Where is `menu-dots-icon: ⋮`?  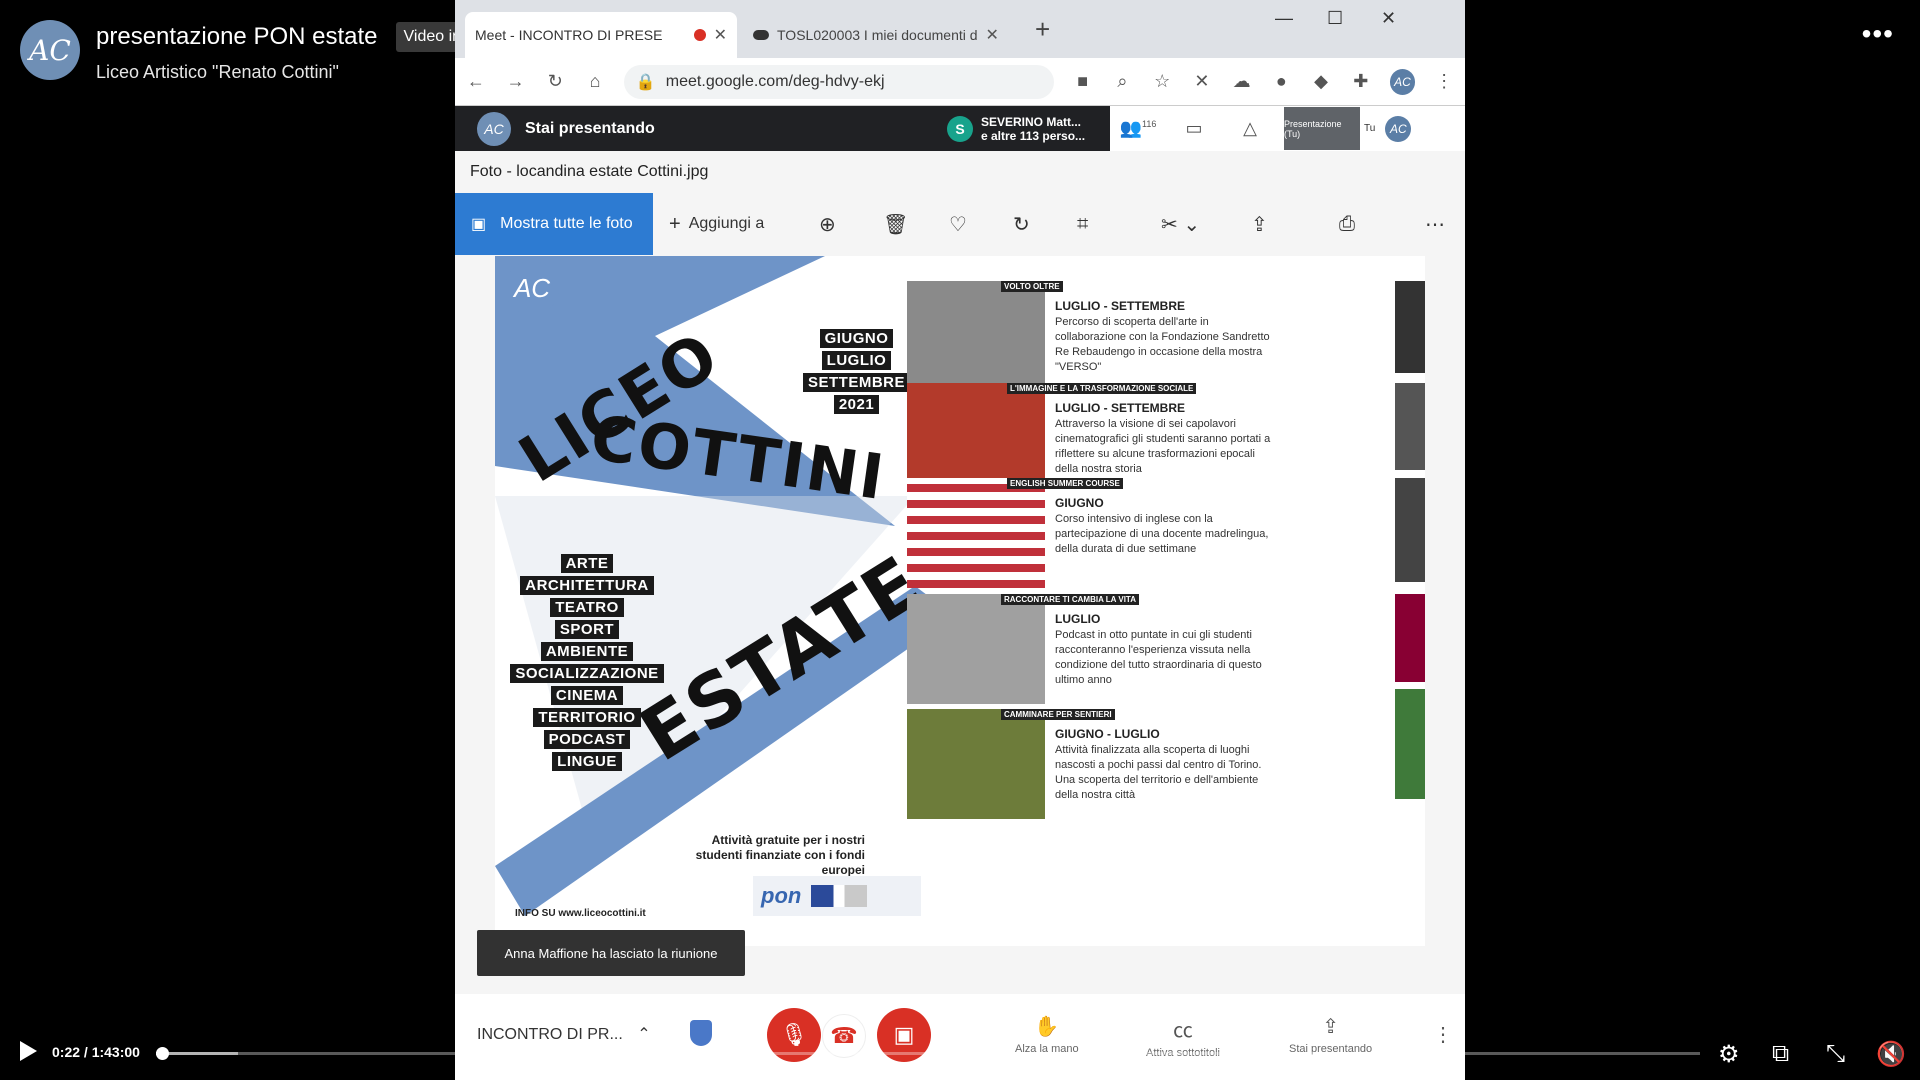
menu-dots-icon: ⋮ is located at coordinates (1444, 81).